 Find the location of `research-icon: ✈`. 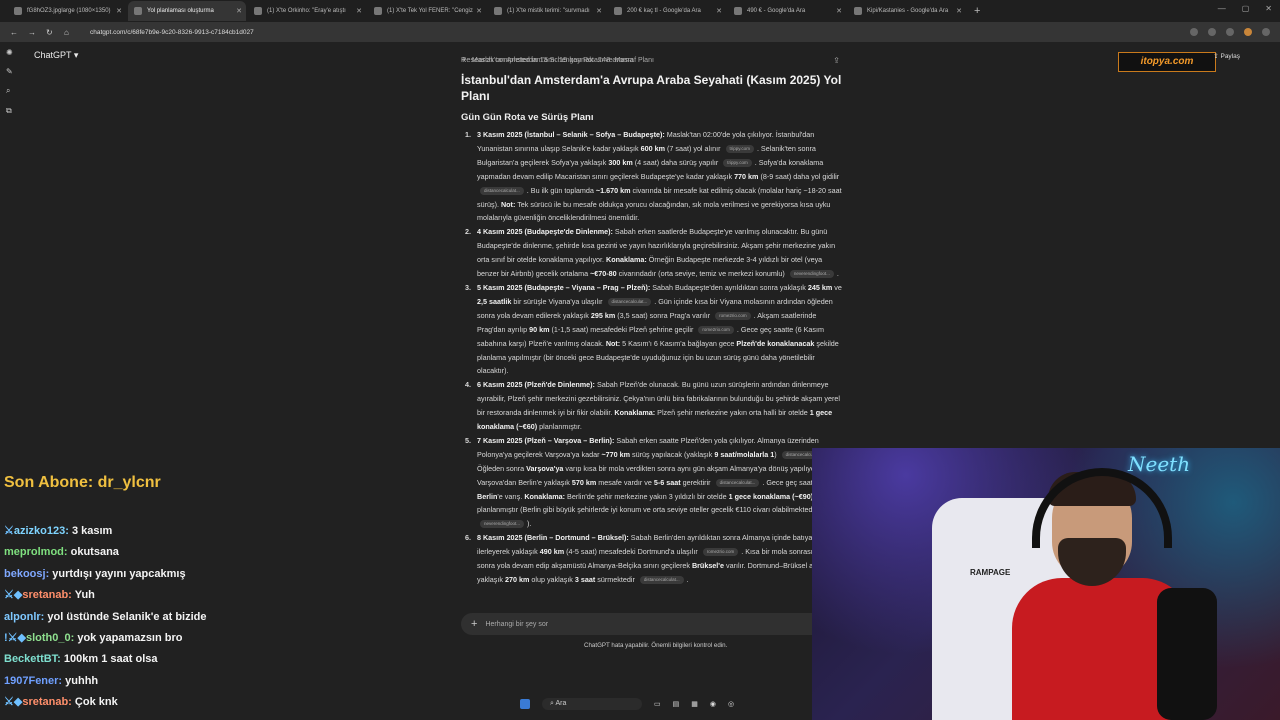

research-icon: ✈ is located at coordinates (464, 60).